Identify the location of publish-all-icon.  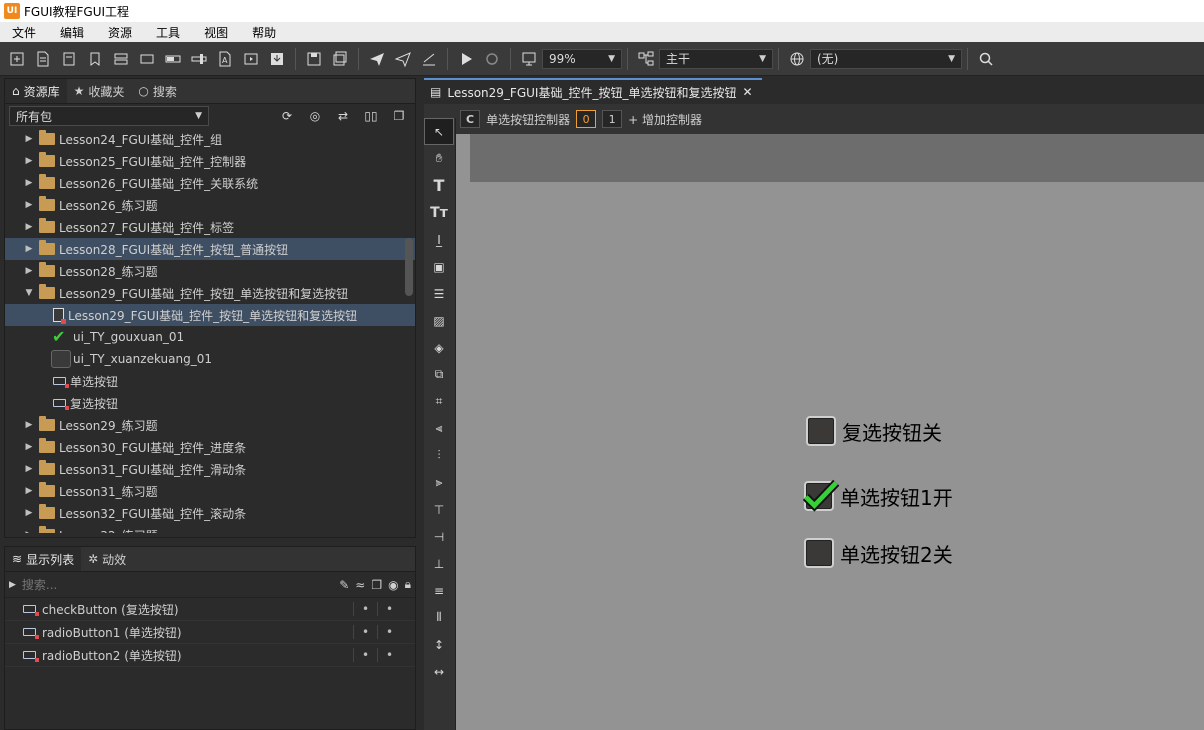
(403, 59).